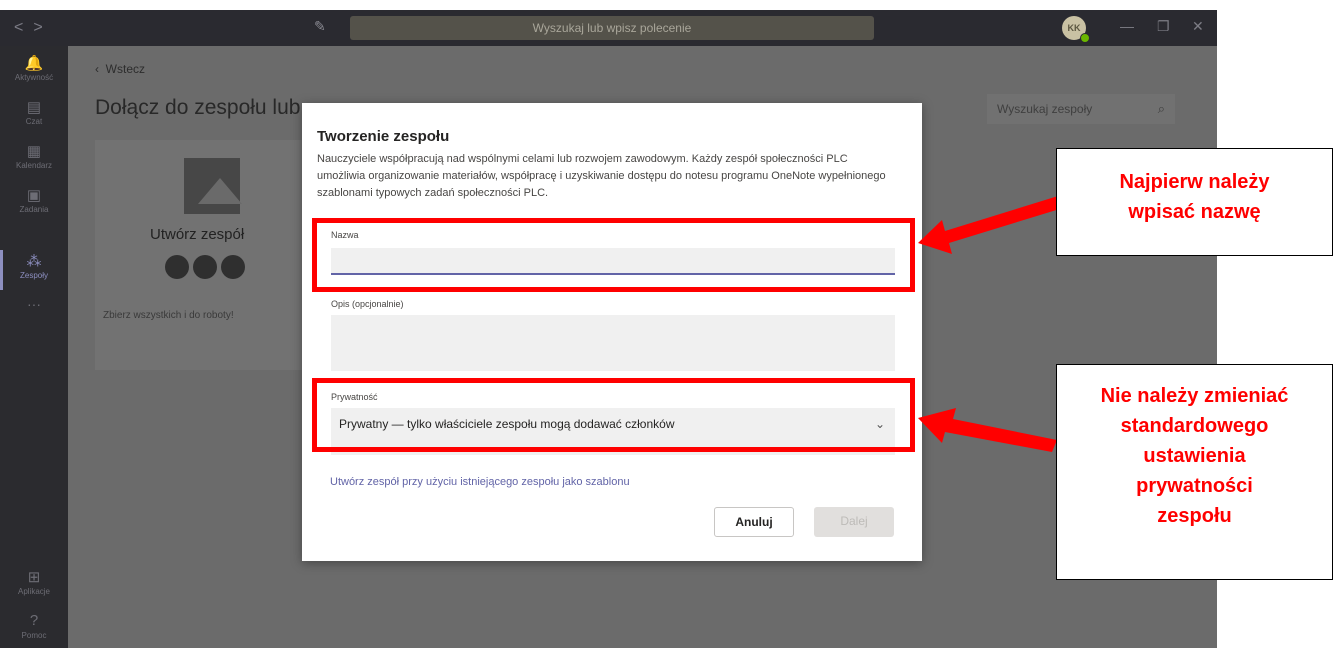 Image resolution: width=1333 pixels, height=648 pixels. What do you see at coordinates (1194, 182) in the screenshot?
I see `callout-line: Najpierw należy` at bounding box center [1194, 182].